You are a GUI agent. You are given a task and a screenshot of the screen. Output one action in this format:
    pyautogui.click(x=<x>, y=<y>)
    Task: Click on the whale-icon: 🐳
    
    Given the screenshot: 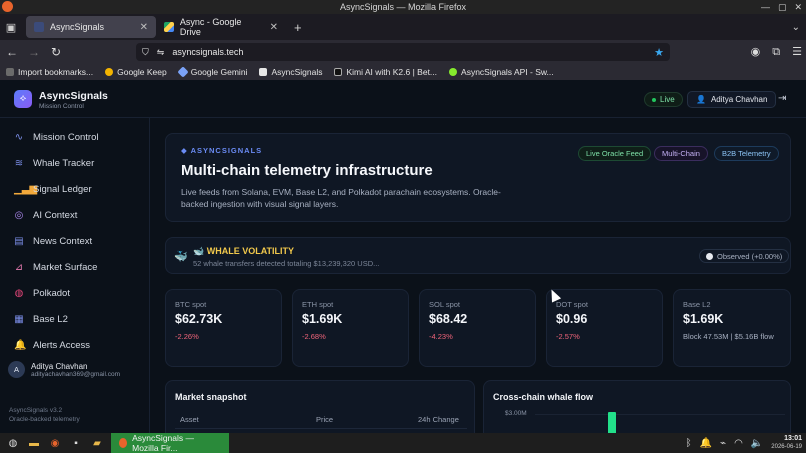 What is the action you would take?
    pyautogui.click(x=181, y=257)
    